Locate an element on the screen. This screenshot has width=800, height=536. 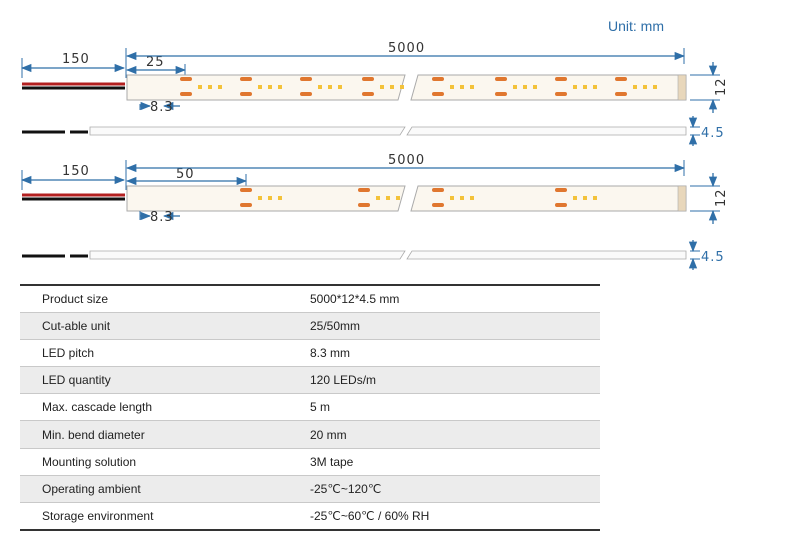
strip-1-led-pitch: 8.3 is located at coordinates (162, 107).